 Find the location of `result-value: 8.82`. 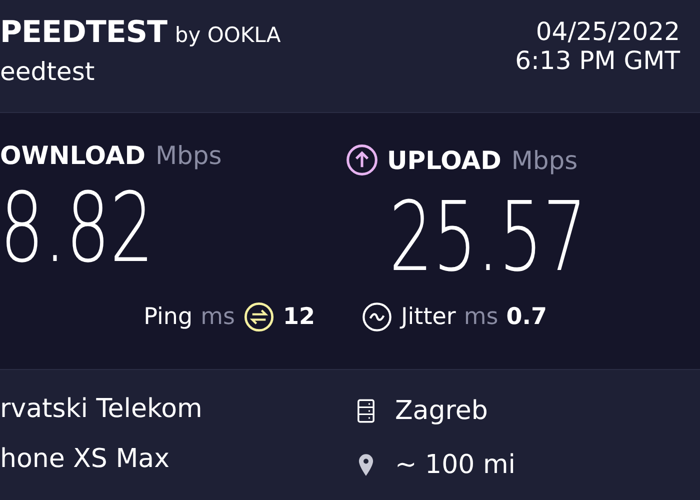

result-value: 8.82 is located at coordinates (77, 228).